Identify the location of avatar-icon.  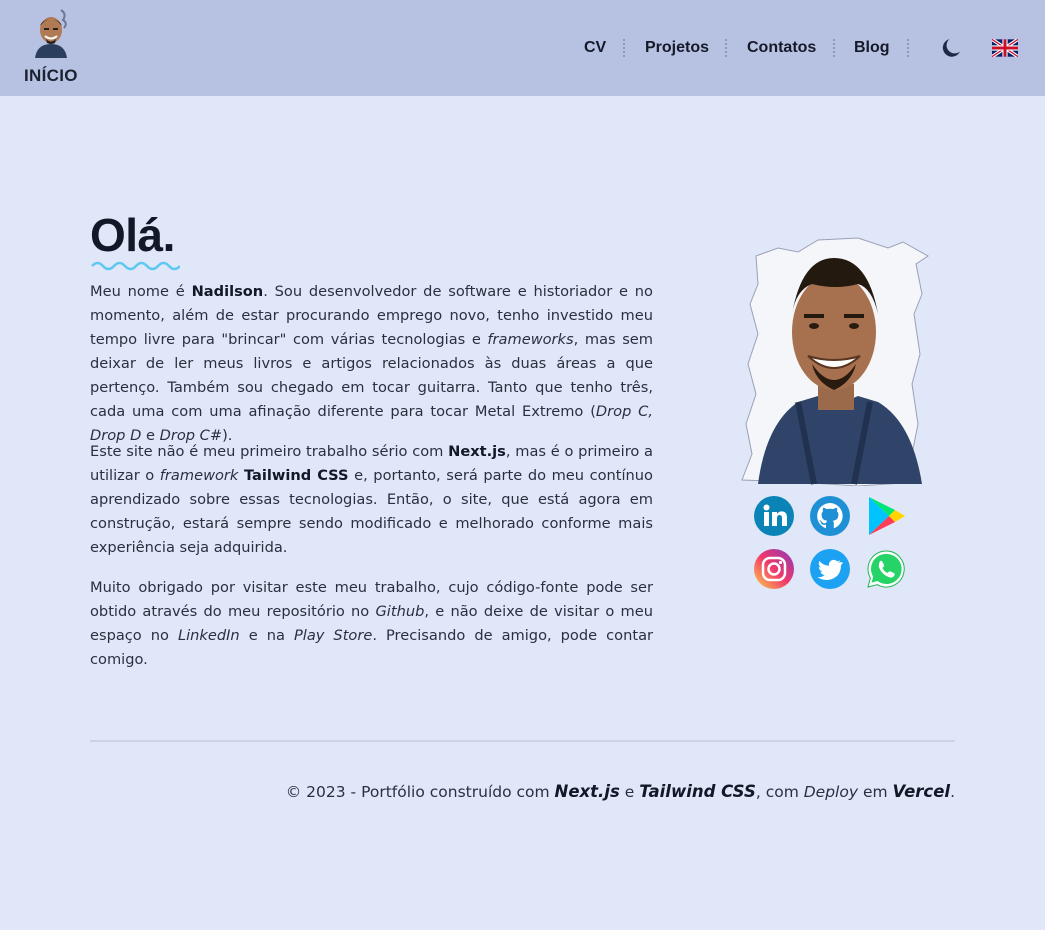
(51, 33).